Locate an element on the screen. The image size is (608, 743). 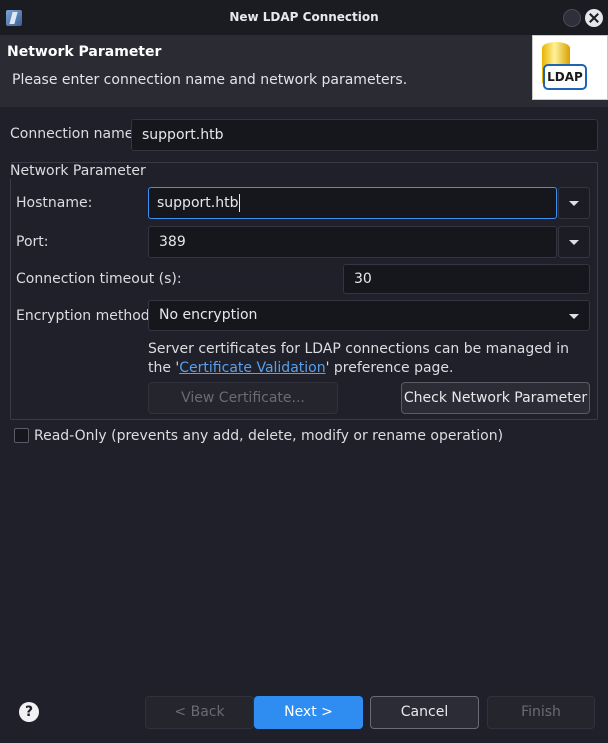
port-history-dropdown is located at coordinates (574, 242).